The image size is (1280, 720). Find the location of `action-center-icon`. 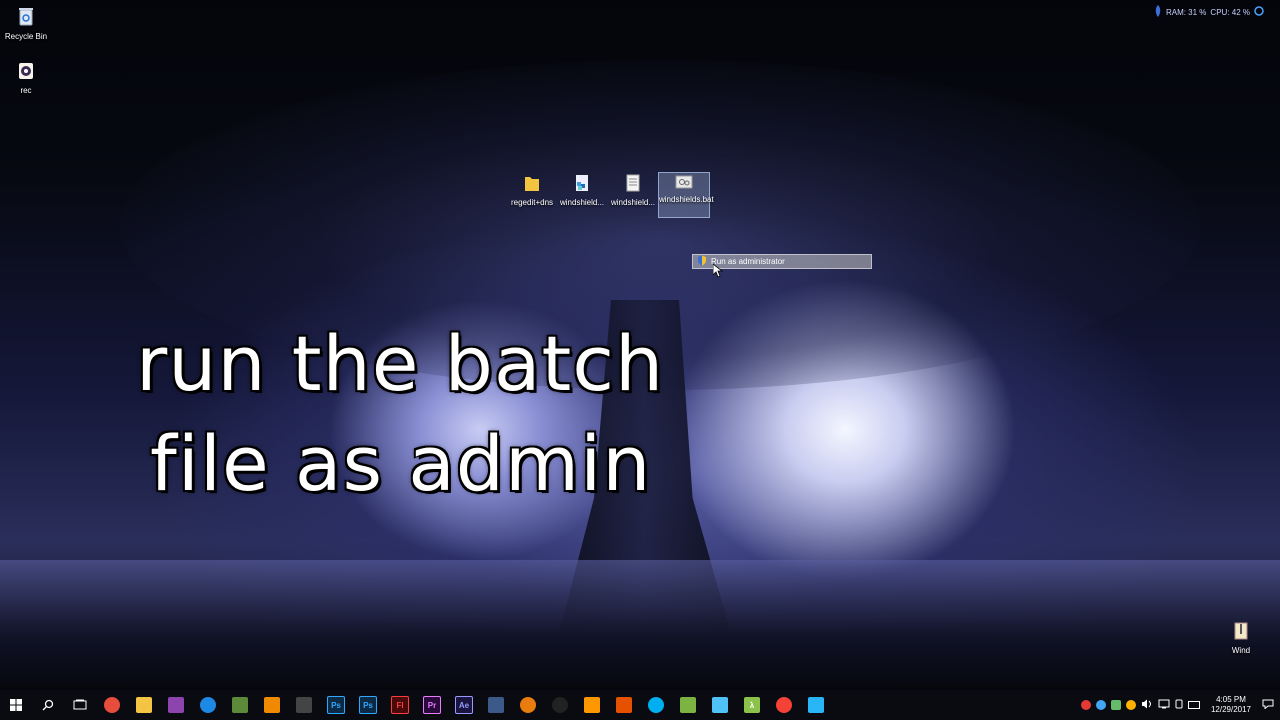

action-center-icon is located at coordinates (1268, 705).